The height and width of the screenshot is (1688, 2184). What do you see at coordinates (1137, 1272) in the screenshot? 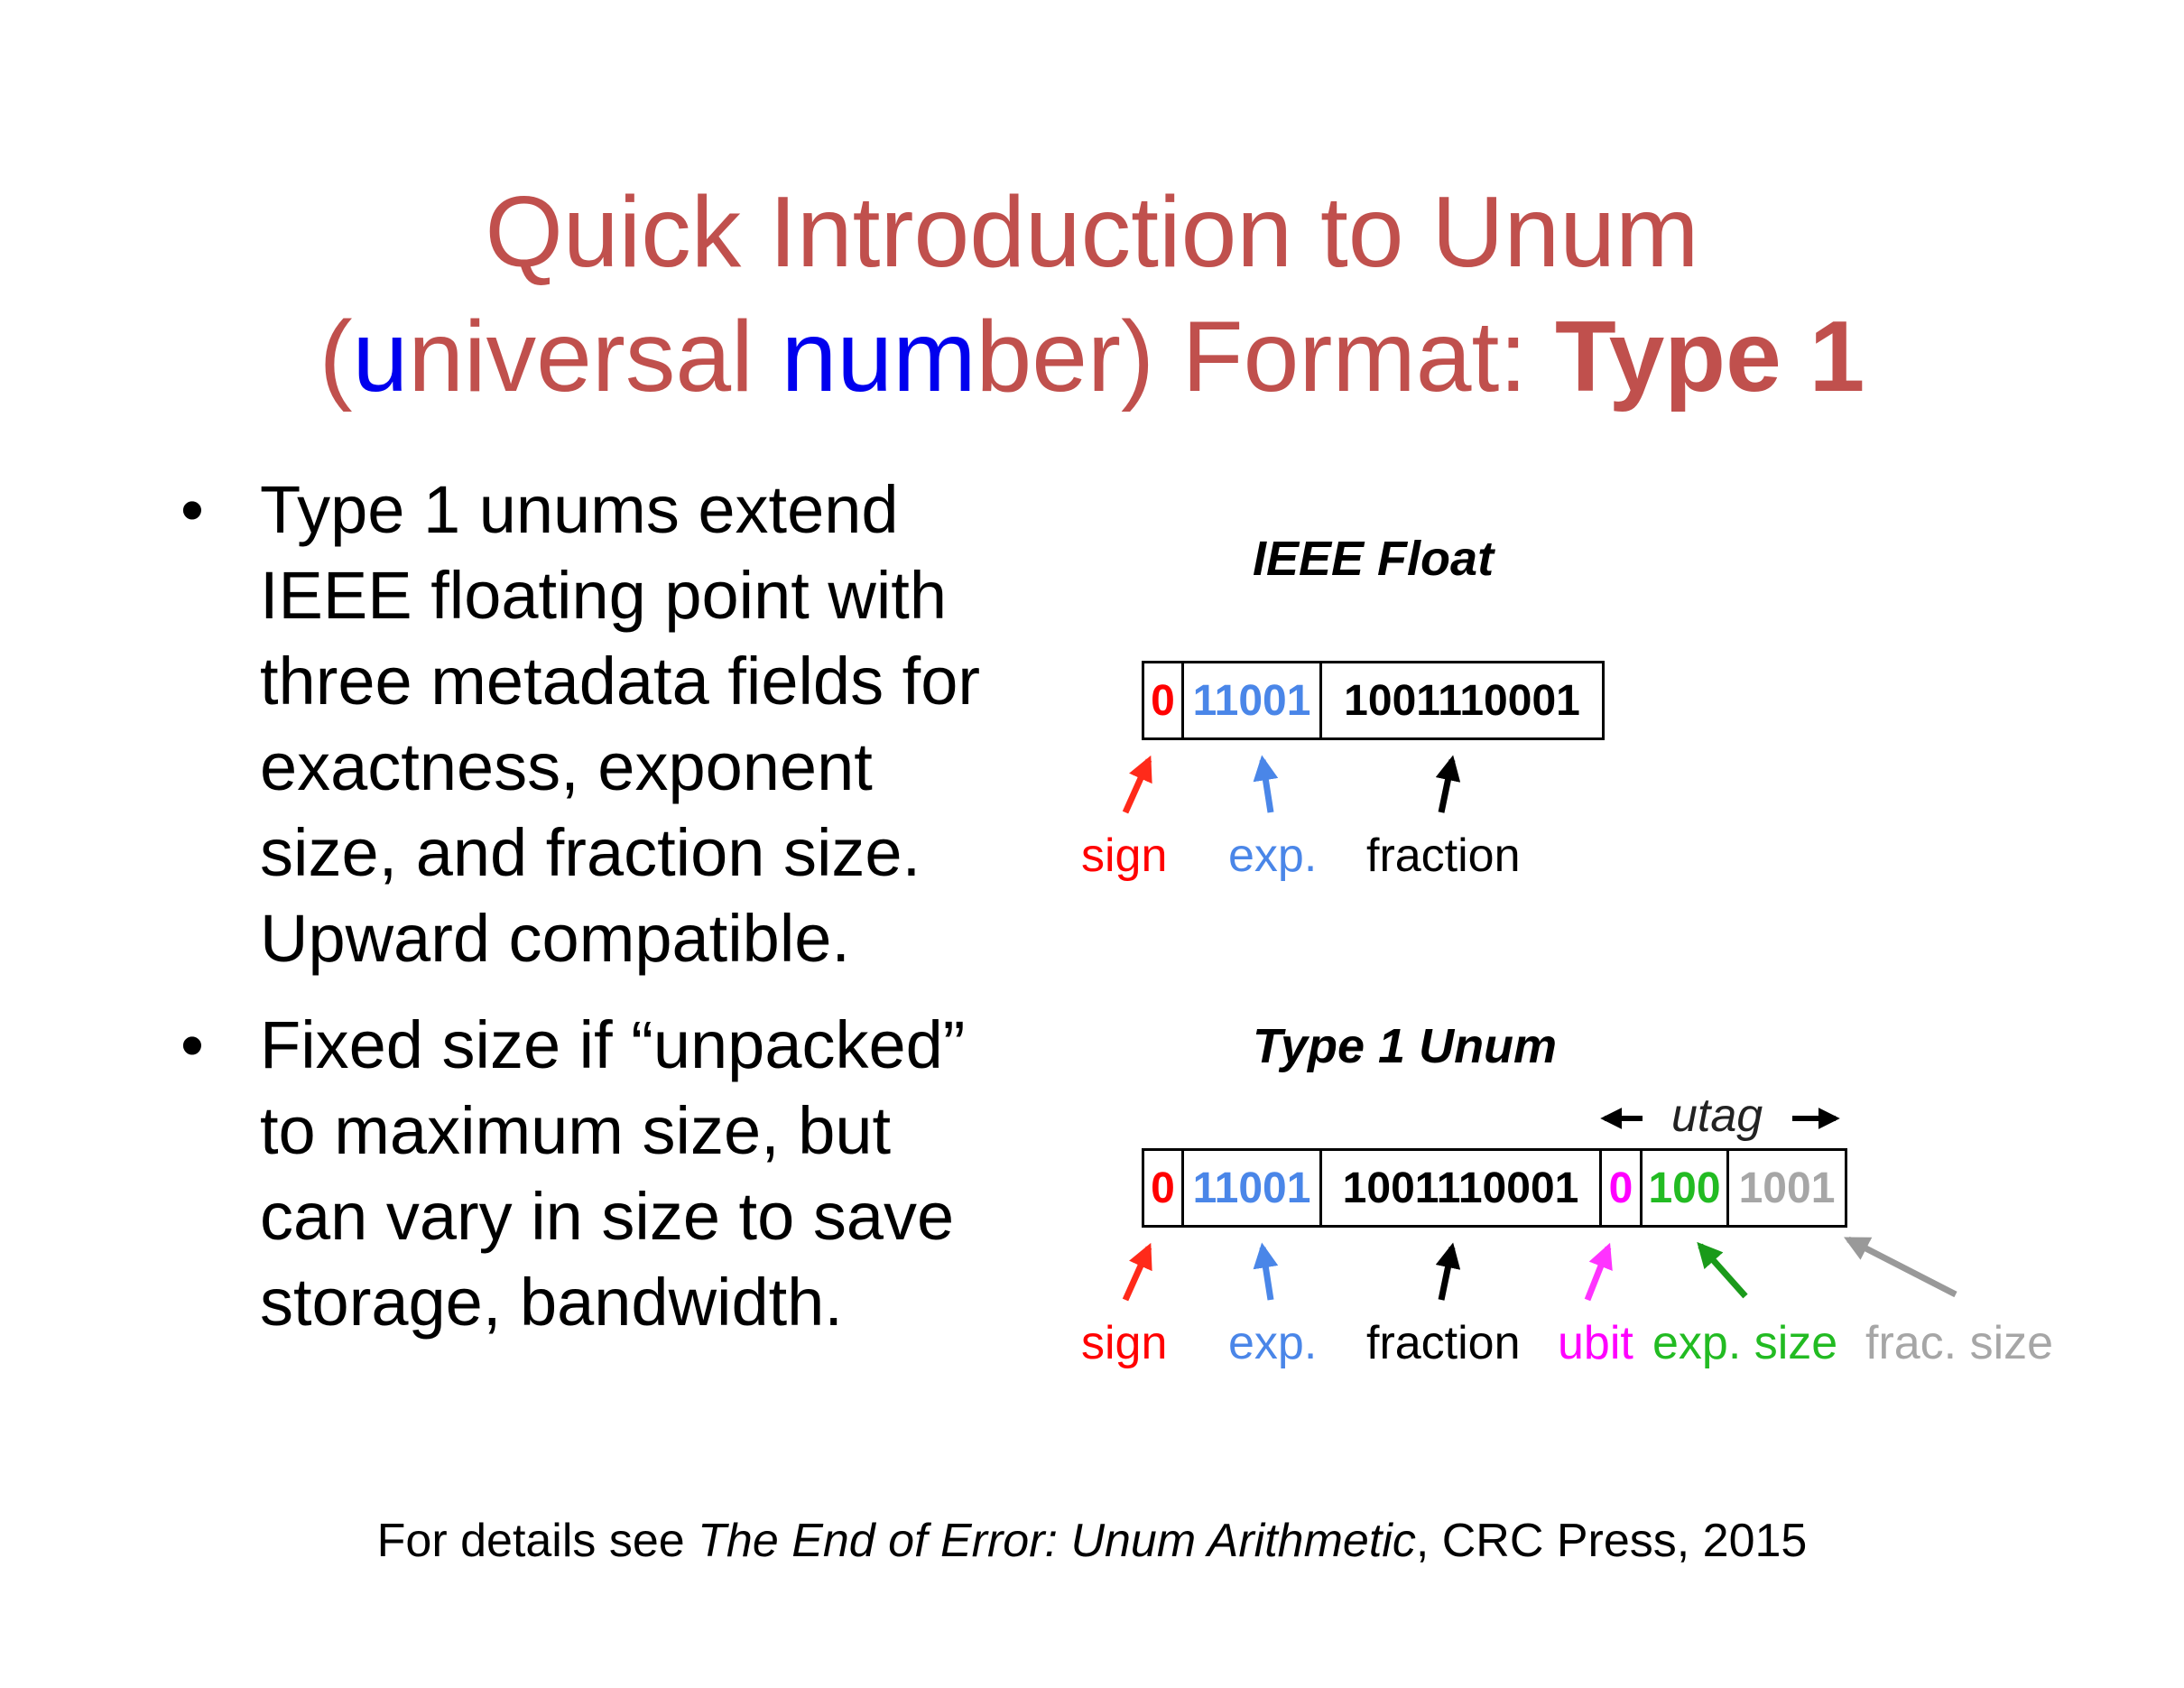
I see `unum-sign-arrow` at bounding box center [1137, 1272].